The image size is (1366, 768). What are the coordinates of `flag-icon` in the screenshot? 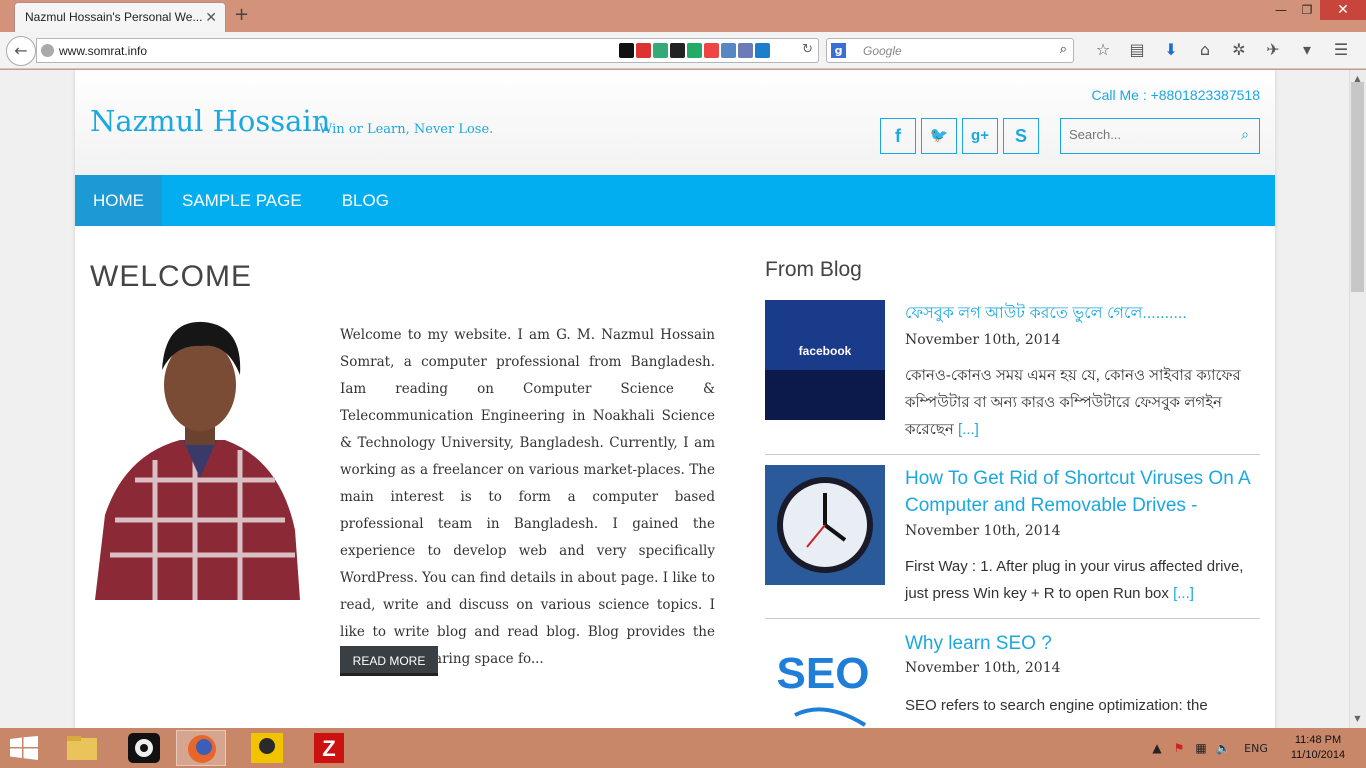 It's located at (626, 50).